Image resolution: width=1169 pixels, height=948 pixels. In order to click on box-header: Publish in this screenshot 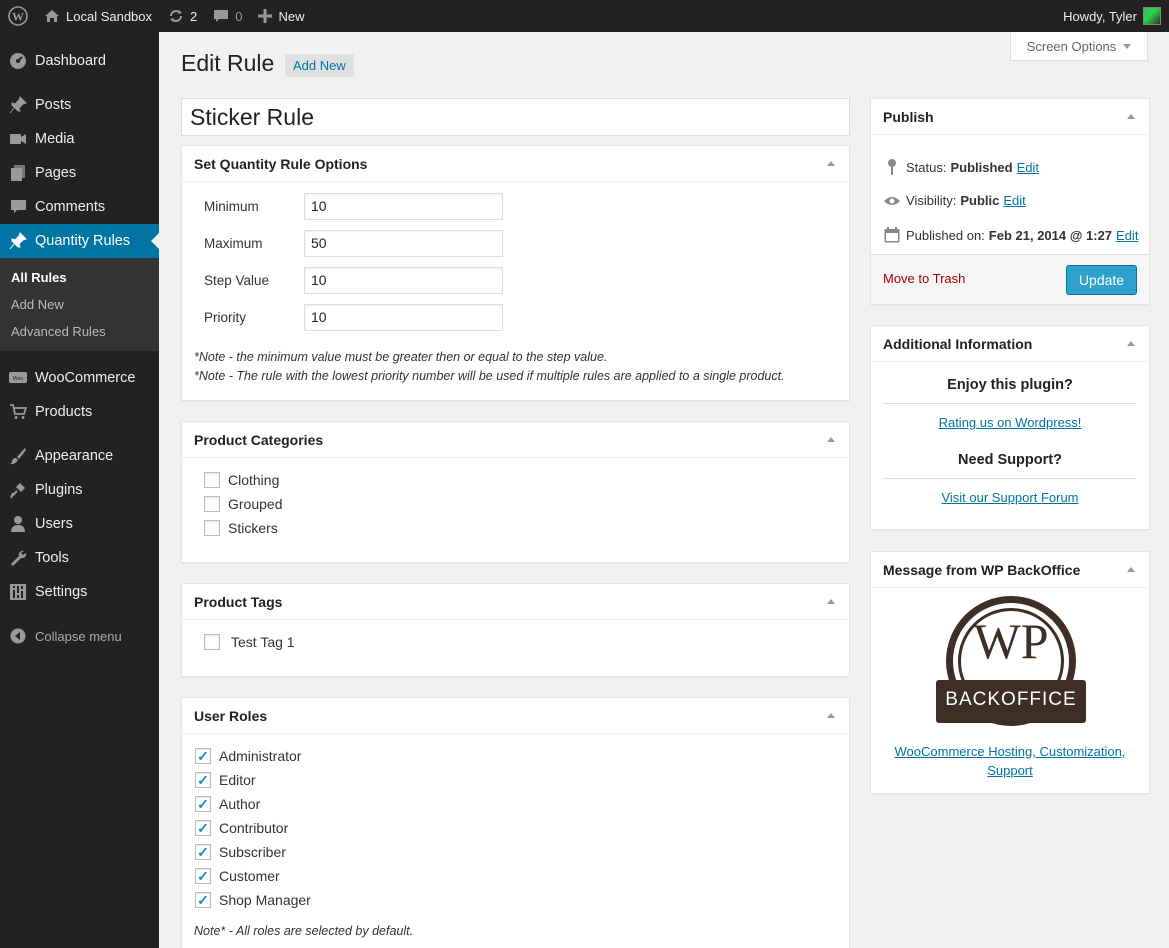, I will do `click(1010, 117)`.